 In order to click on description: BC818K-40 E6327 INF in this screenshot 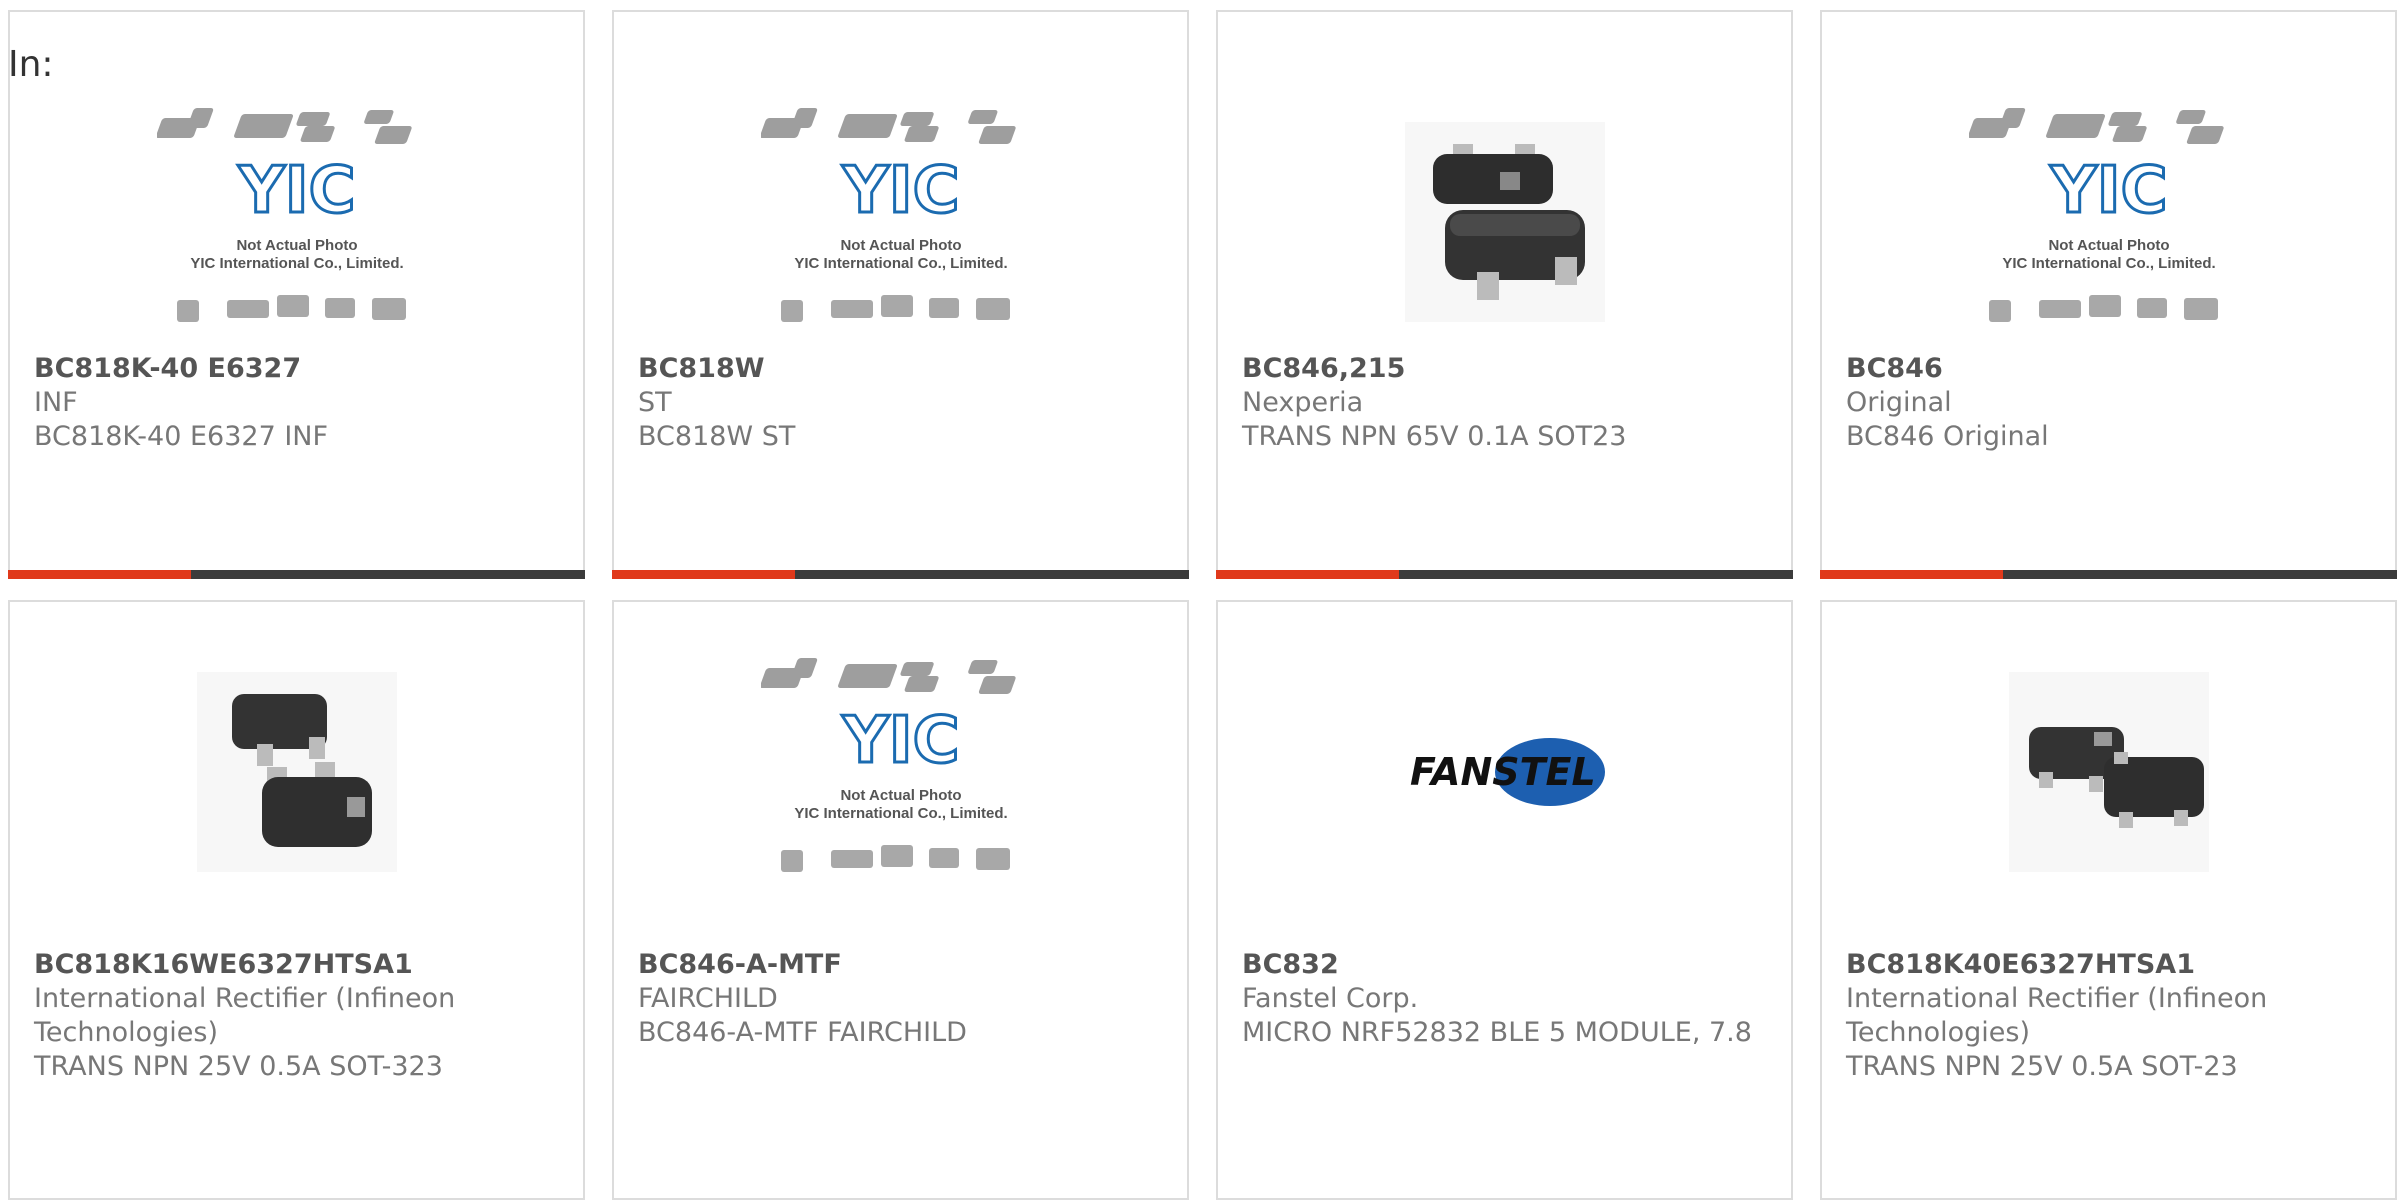, I will do `click(181, 436)`.